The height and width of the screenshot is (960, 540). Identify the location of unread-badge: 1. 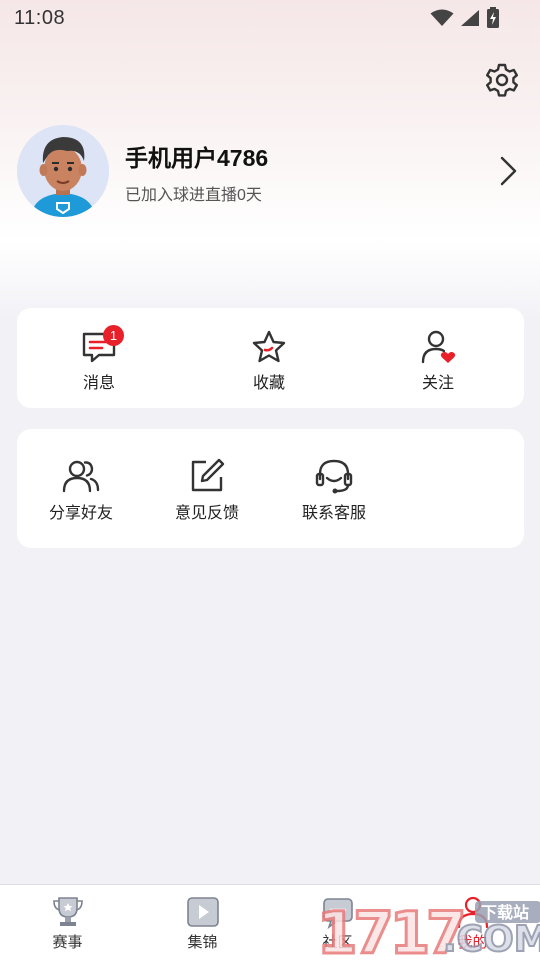
(113, 335).